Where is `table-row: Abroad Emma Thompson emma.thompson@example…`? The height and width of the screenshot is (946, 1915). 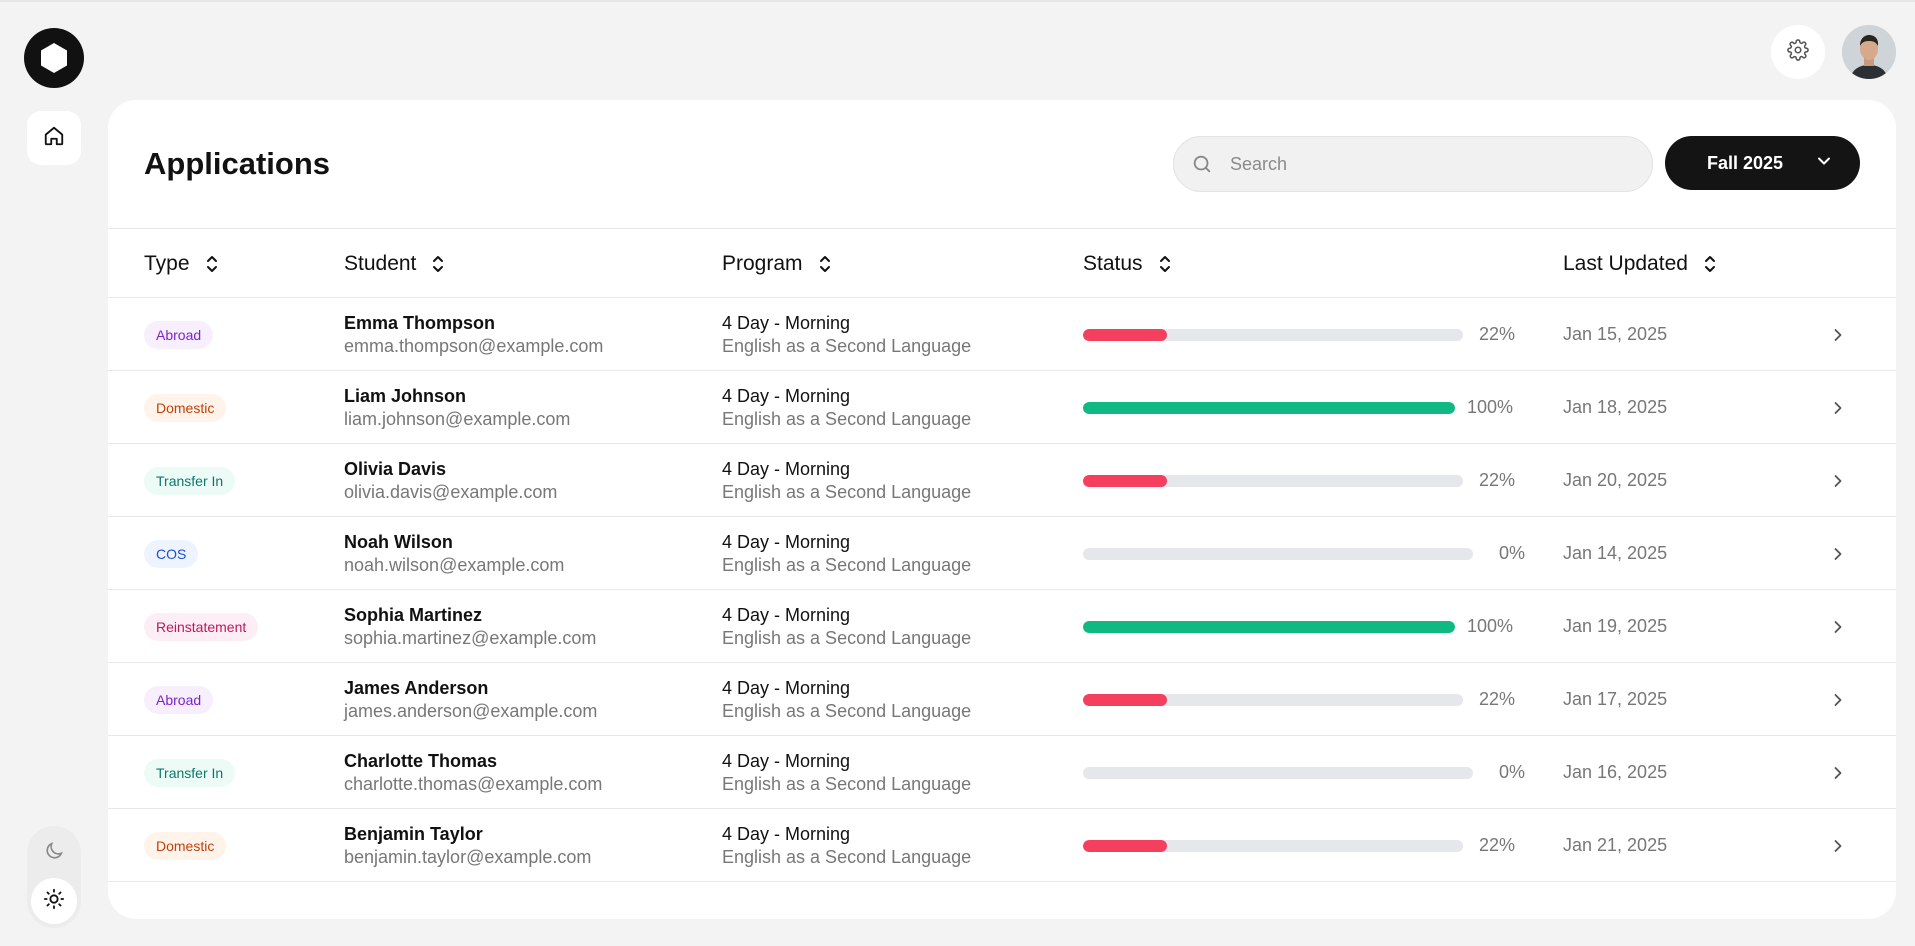
table-row: Abroad Emma Thompson emma.thompson@example… is located at coordinates (1002, 334).